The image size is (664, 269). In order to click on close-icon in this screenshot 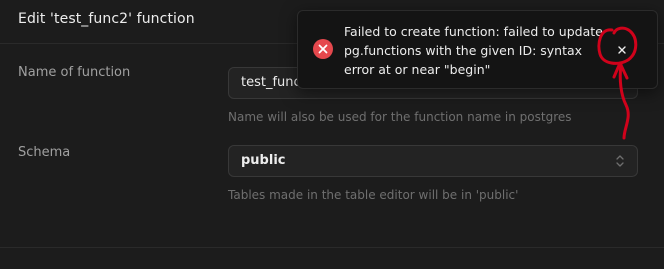, I will do `click(622, 50)`.